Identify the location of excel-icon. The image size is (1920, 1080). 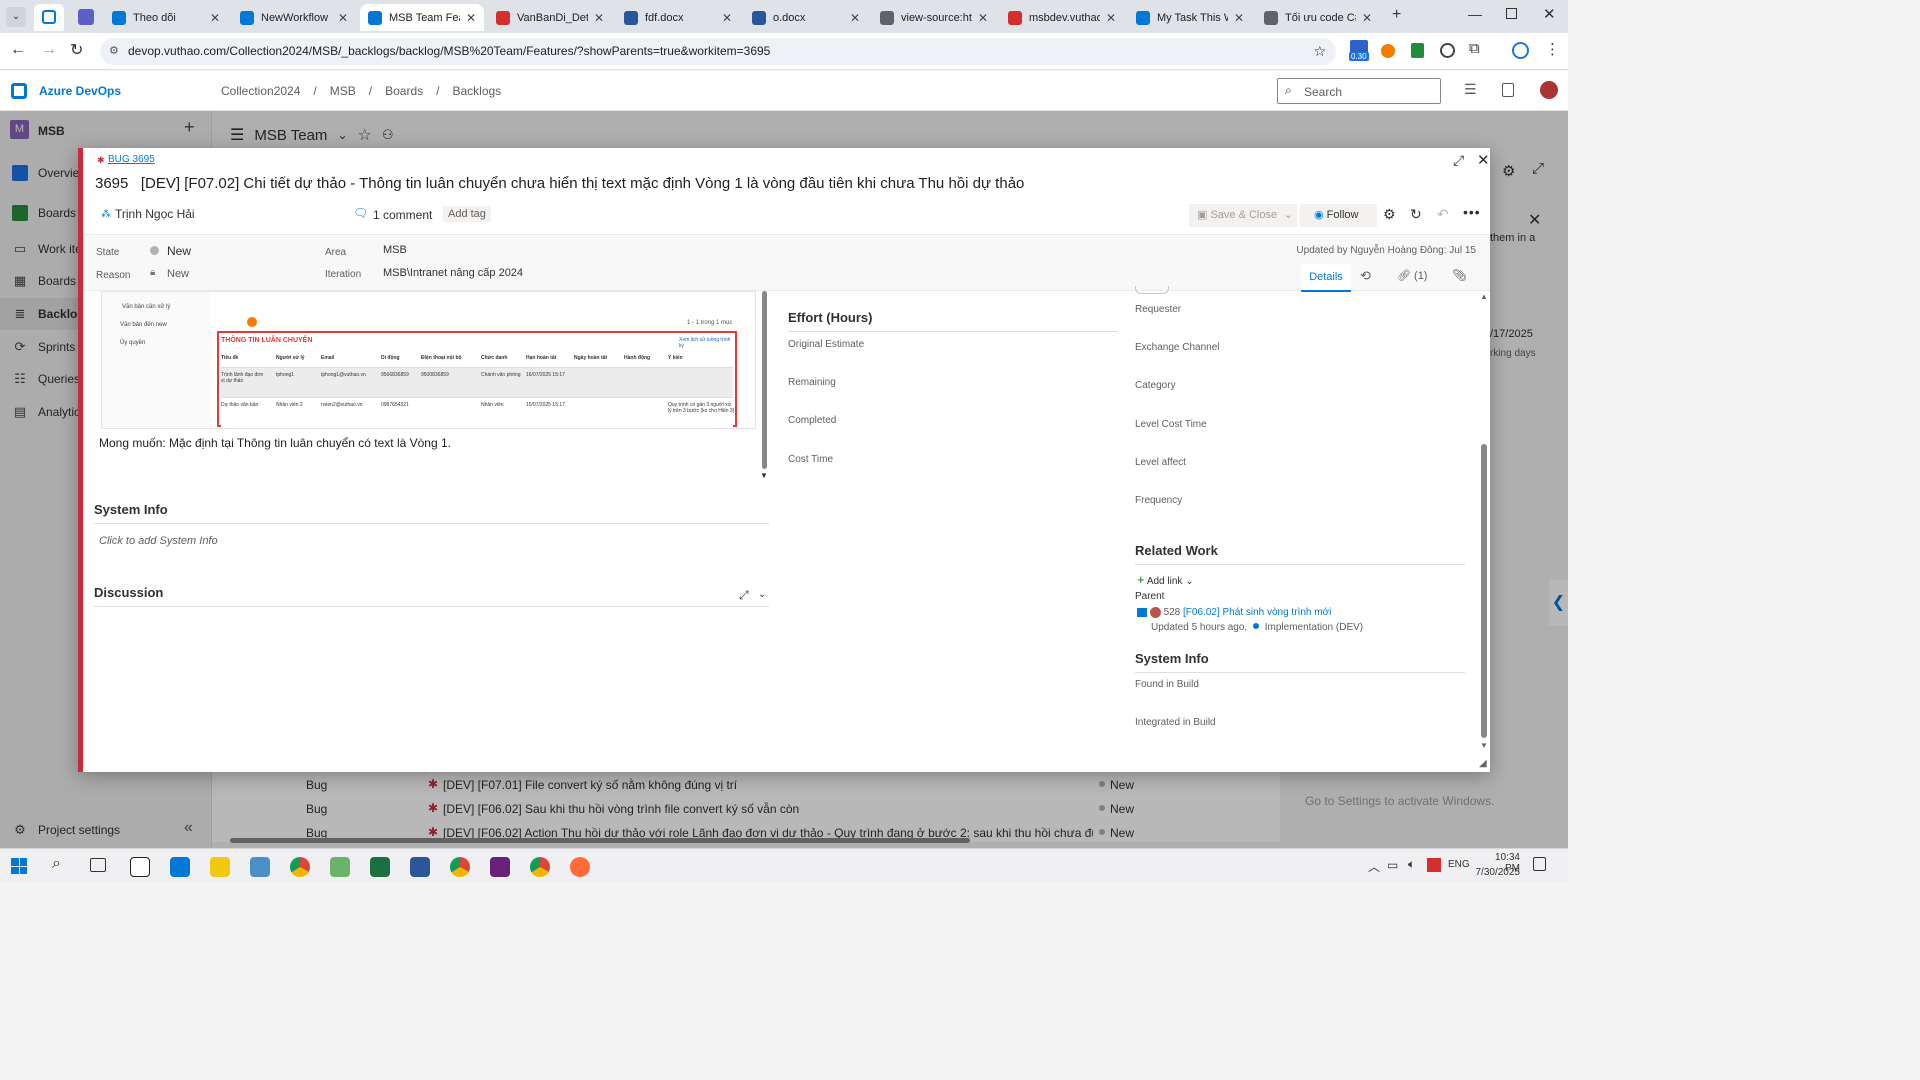
(380, 867).